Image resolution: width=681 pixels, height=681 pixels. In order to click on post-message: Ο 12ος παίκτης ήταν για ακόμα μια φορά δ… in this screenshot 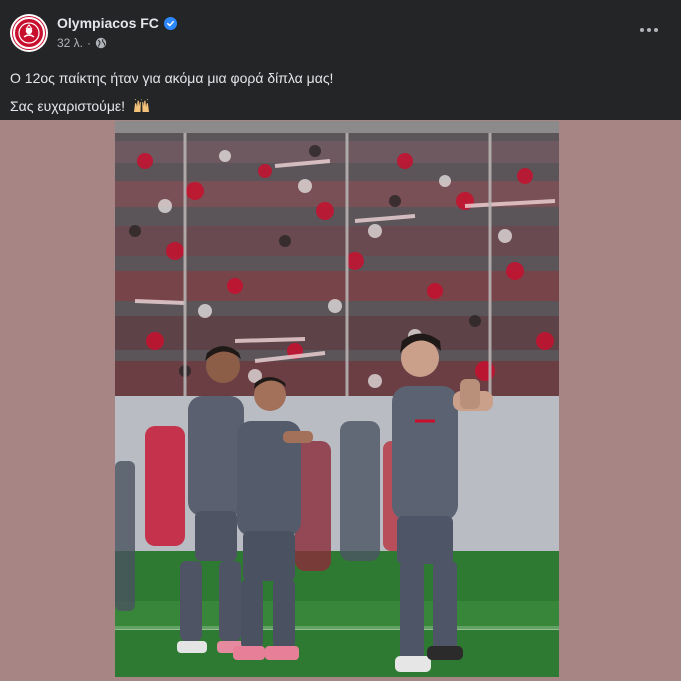, I will do `click(171, 93)`.